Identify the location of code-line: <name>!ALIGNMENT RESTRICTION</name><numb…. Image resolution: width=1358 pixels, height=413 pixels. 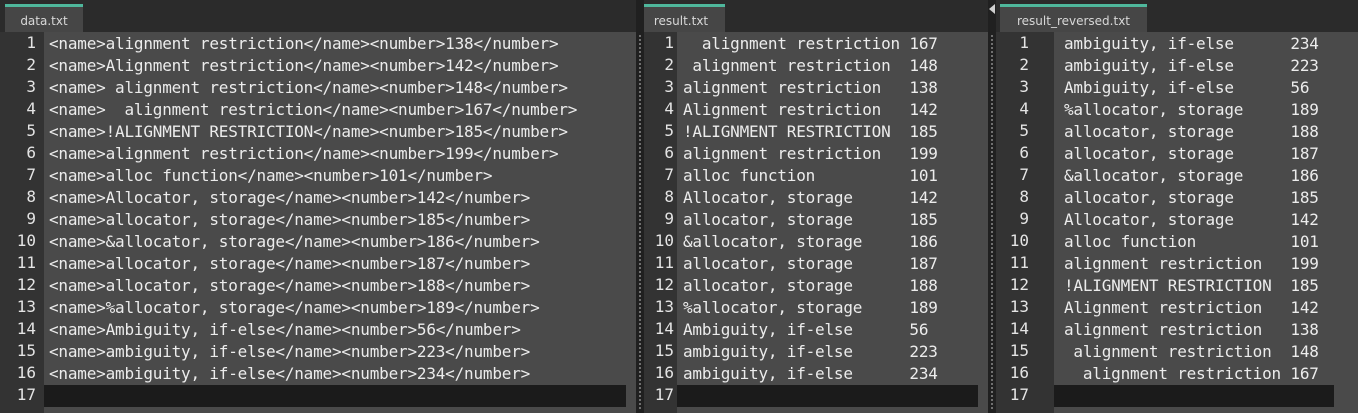
(335, 132).